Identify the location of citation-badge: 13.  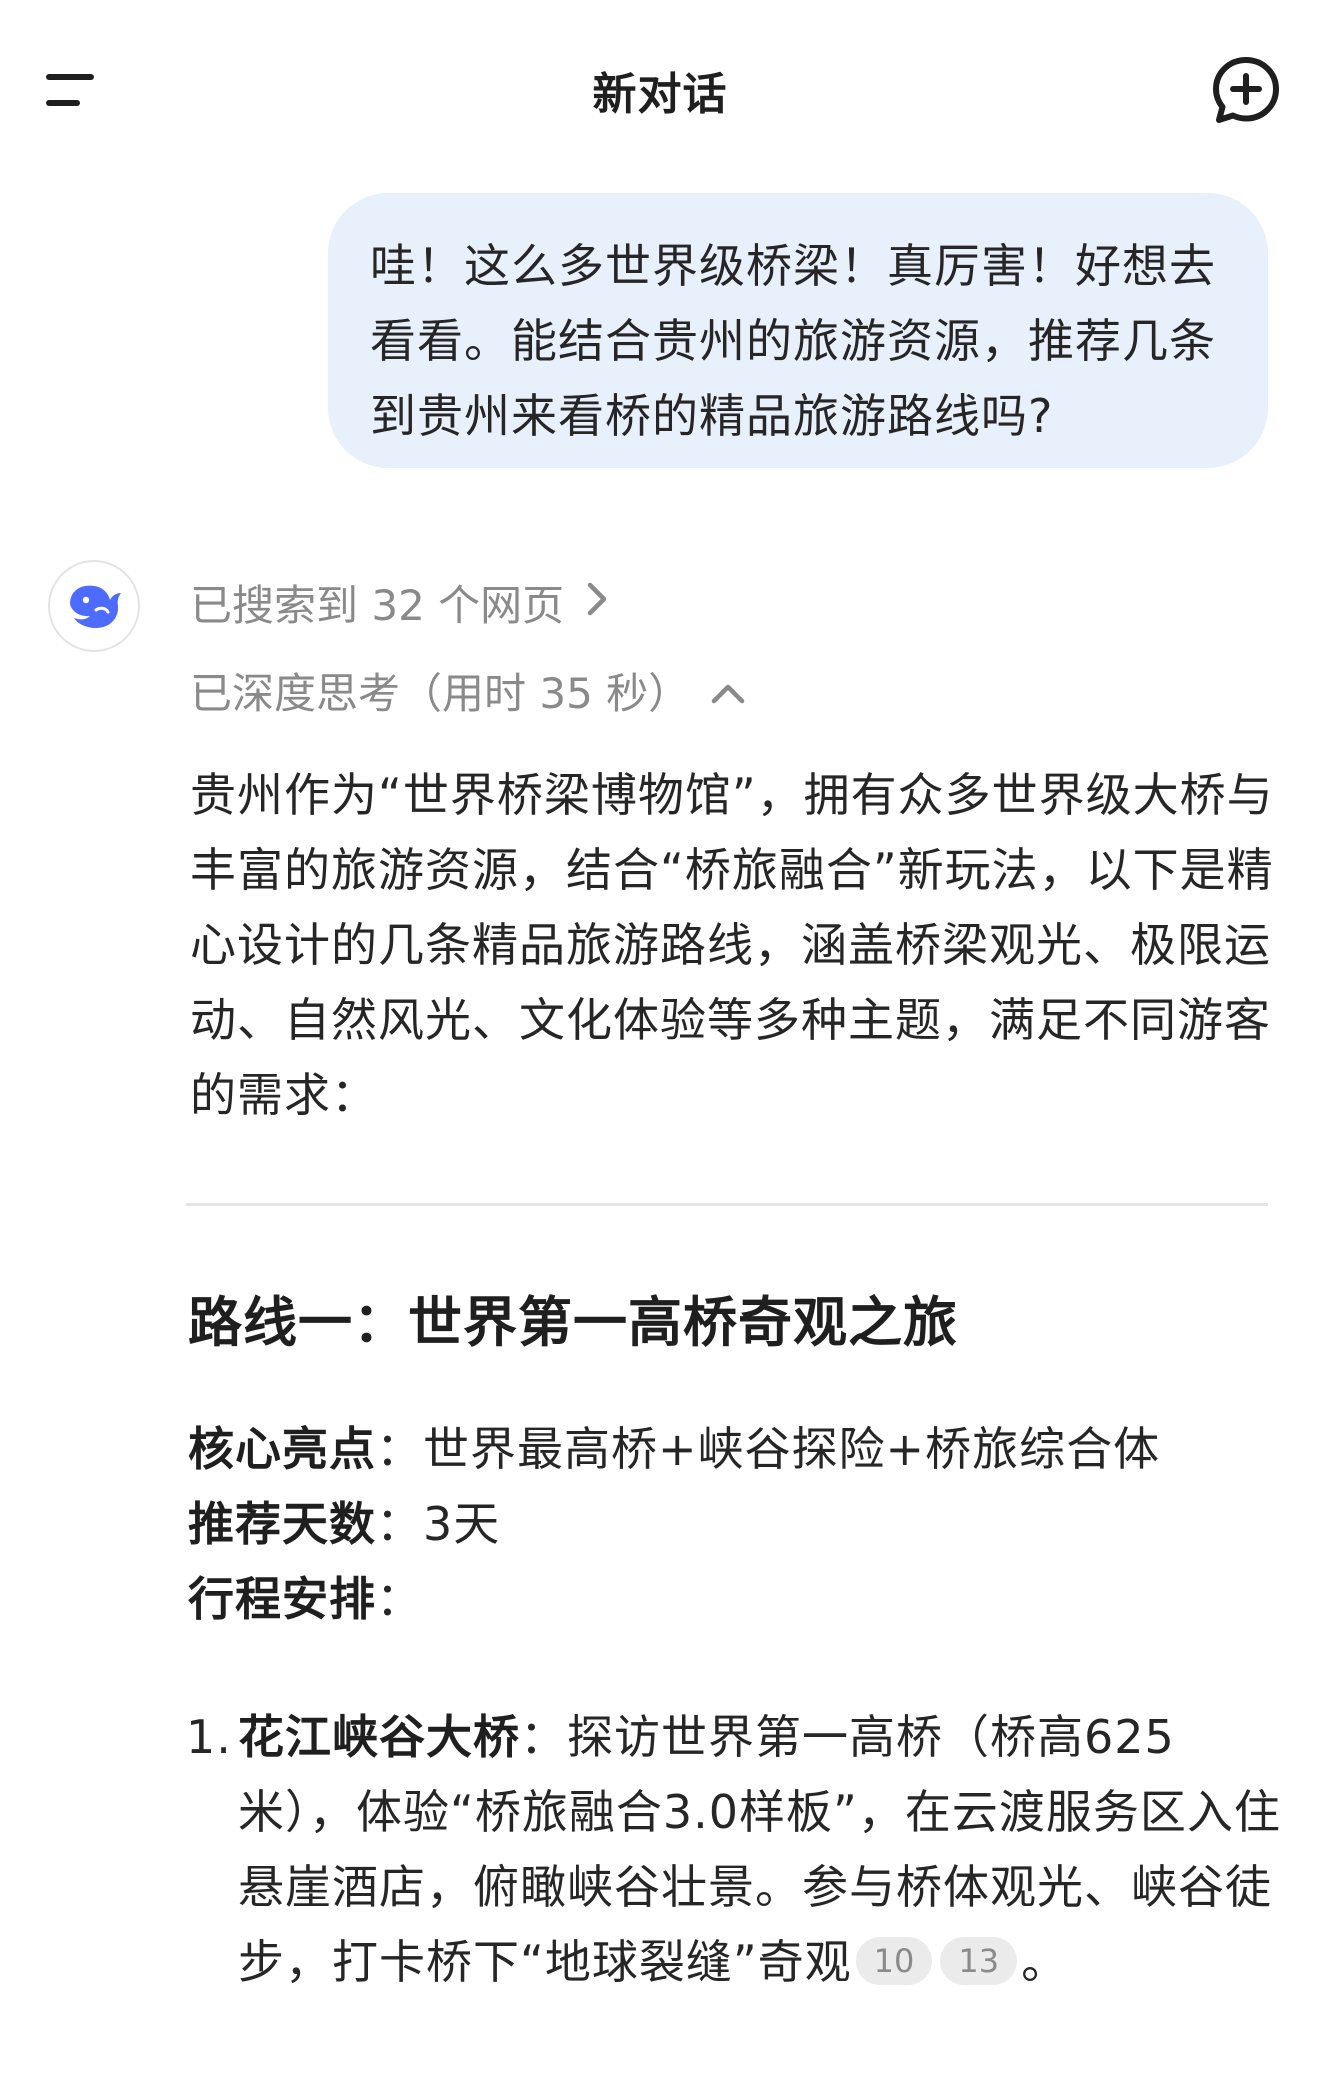
(979, 1961).